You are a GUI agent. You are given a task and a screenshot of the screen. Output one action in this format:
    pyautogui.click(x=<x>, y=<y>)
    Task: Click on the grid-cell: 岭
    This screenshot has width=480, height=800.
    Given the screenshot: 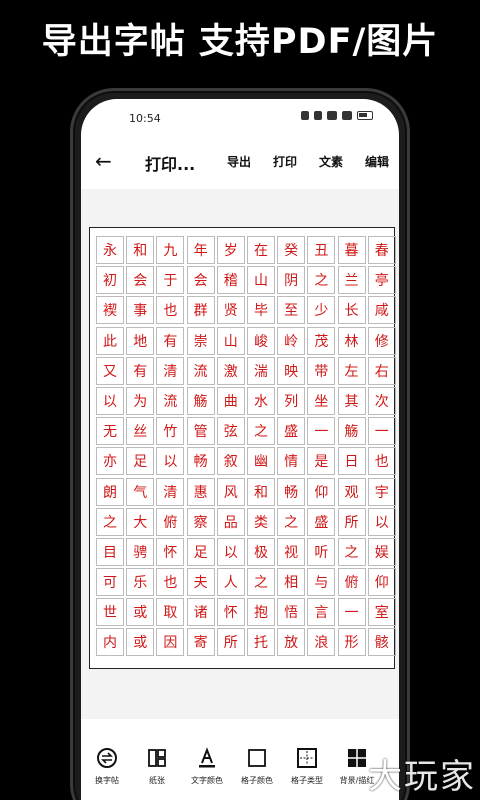 What is the action you would take?
    pyautogui.click(x=291, y=340)
    